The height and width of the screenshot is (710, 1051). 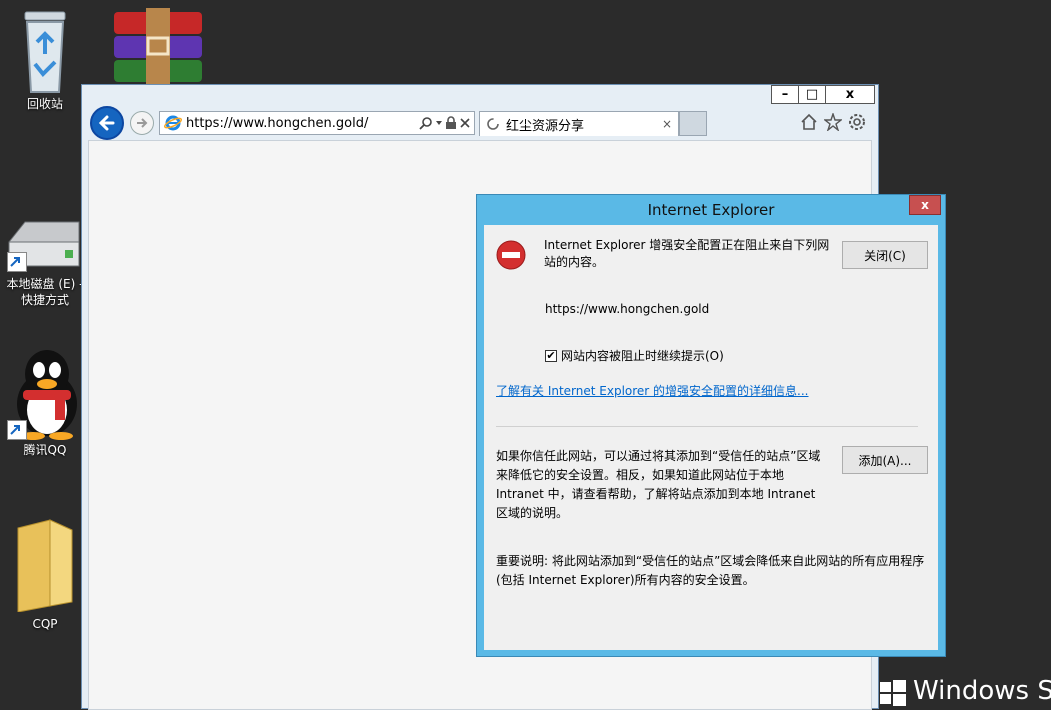 What do you see at coordinates (785, 94) in the screenshot?
I see `minimize-button: –` at bounding box center [785, 94].